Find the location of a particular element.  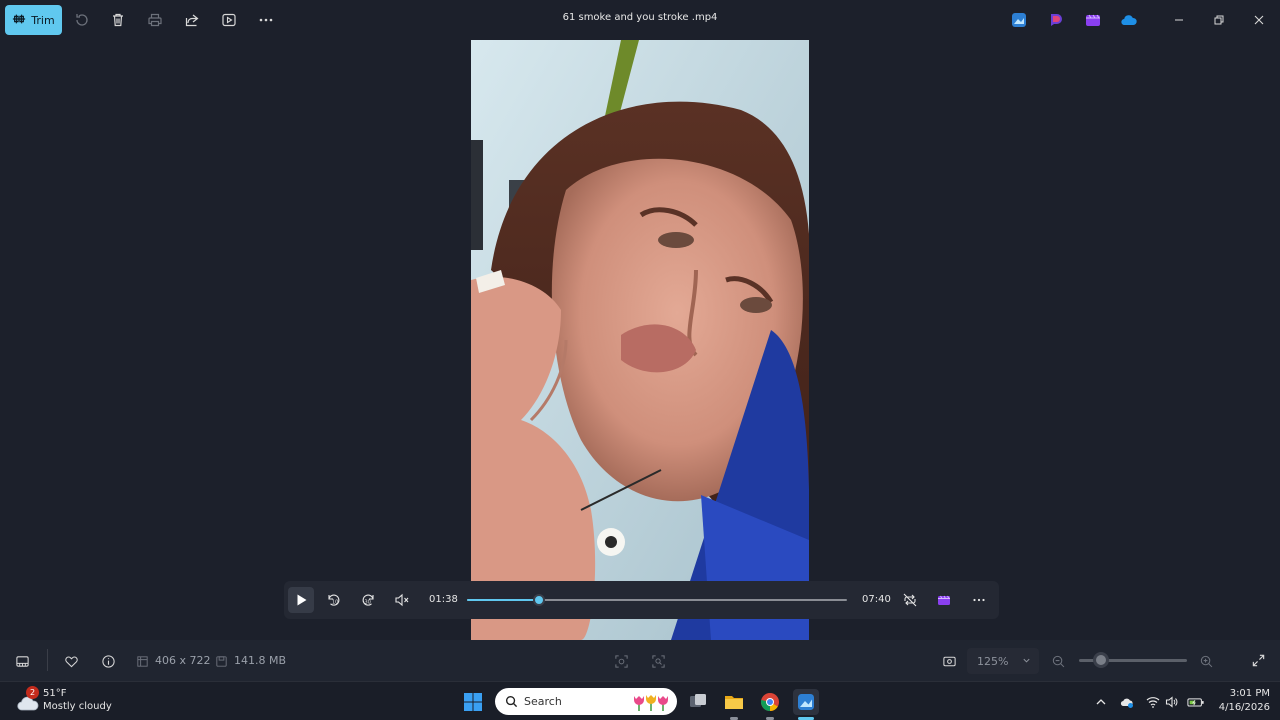

file-info-button is located at coordinates (108, 661).